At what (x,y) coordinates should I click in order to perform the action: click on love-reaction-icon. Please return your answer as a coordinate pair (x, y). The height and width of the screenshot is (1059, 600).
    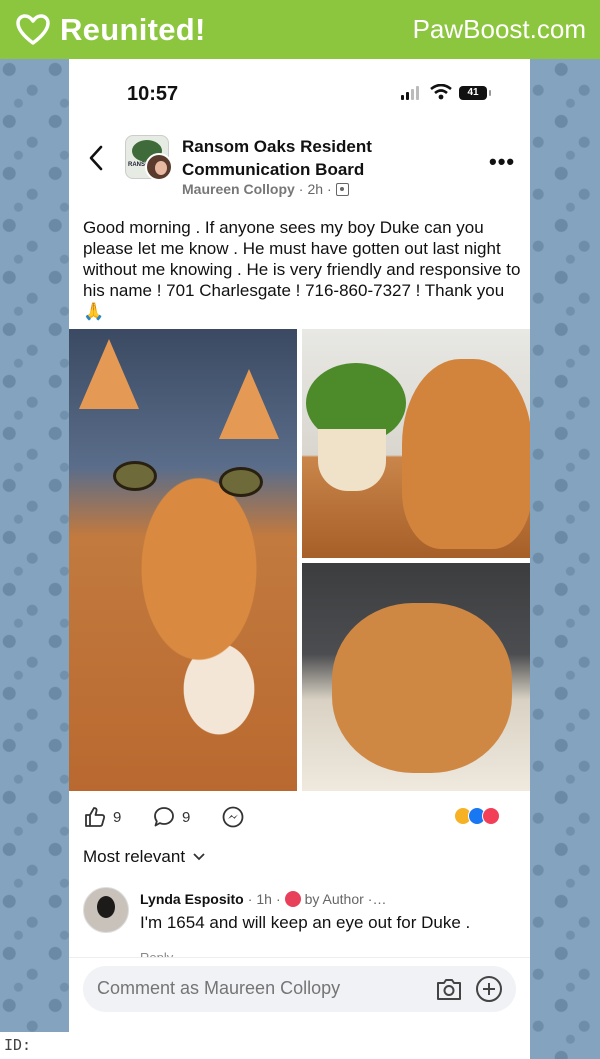
    Looking at the image, I should click on (491, 816).